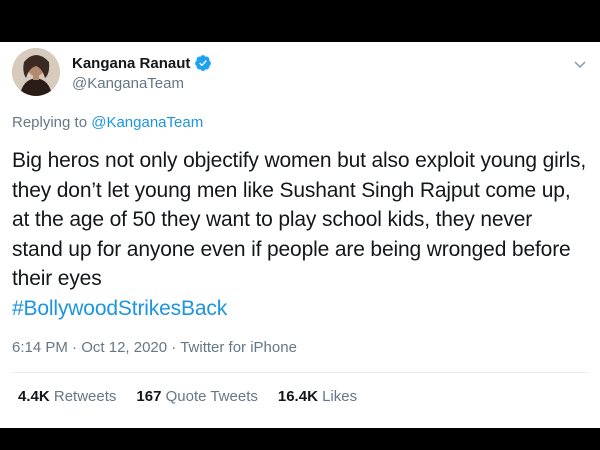 The height and width of the screenshot is (450, 600). What do you see at coordinates (300, 372) in the screenshot?
I see `divider` at bounding box center [300, 372].